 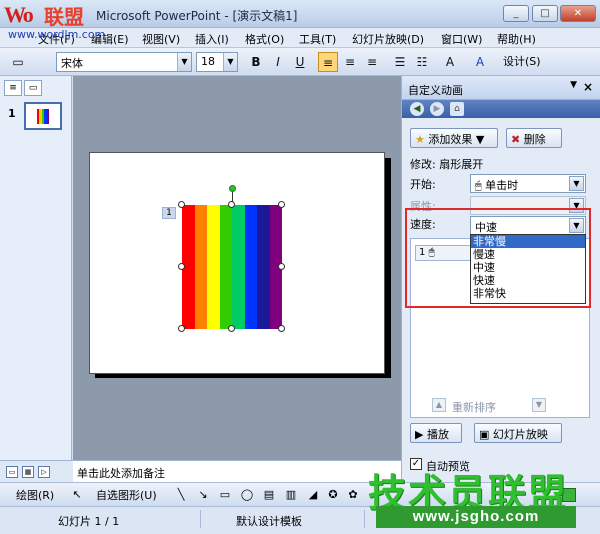 I want to click on delete-button: ✖ 删除, so click(x=534, y=138).